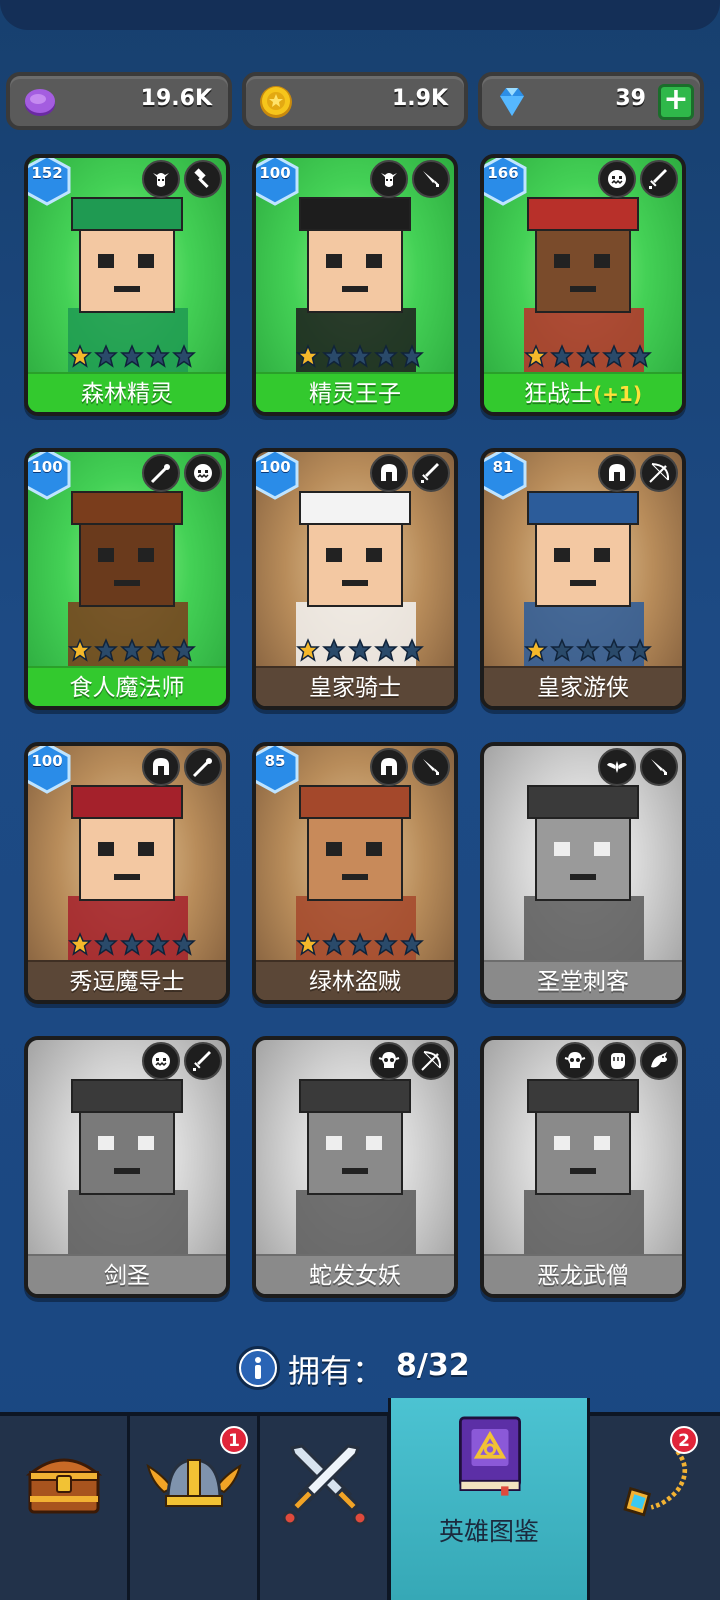 The height and width of the screenshot is (1600, 720). Describe the element at coordinates (355, 688) in the screenshot. I see `hero-name-text: 皇家骑士` at that location.